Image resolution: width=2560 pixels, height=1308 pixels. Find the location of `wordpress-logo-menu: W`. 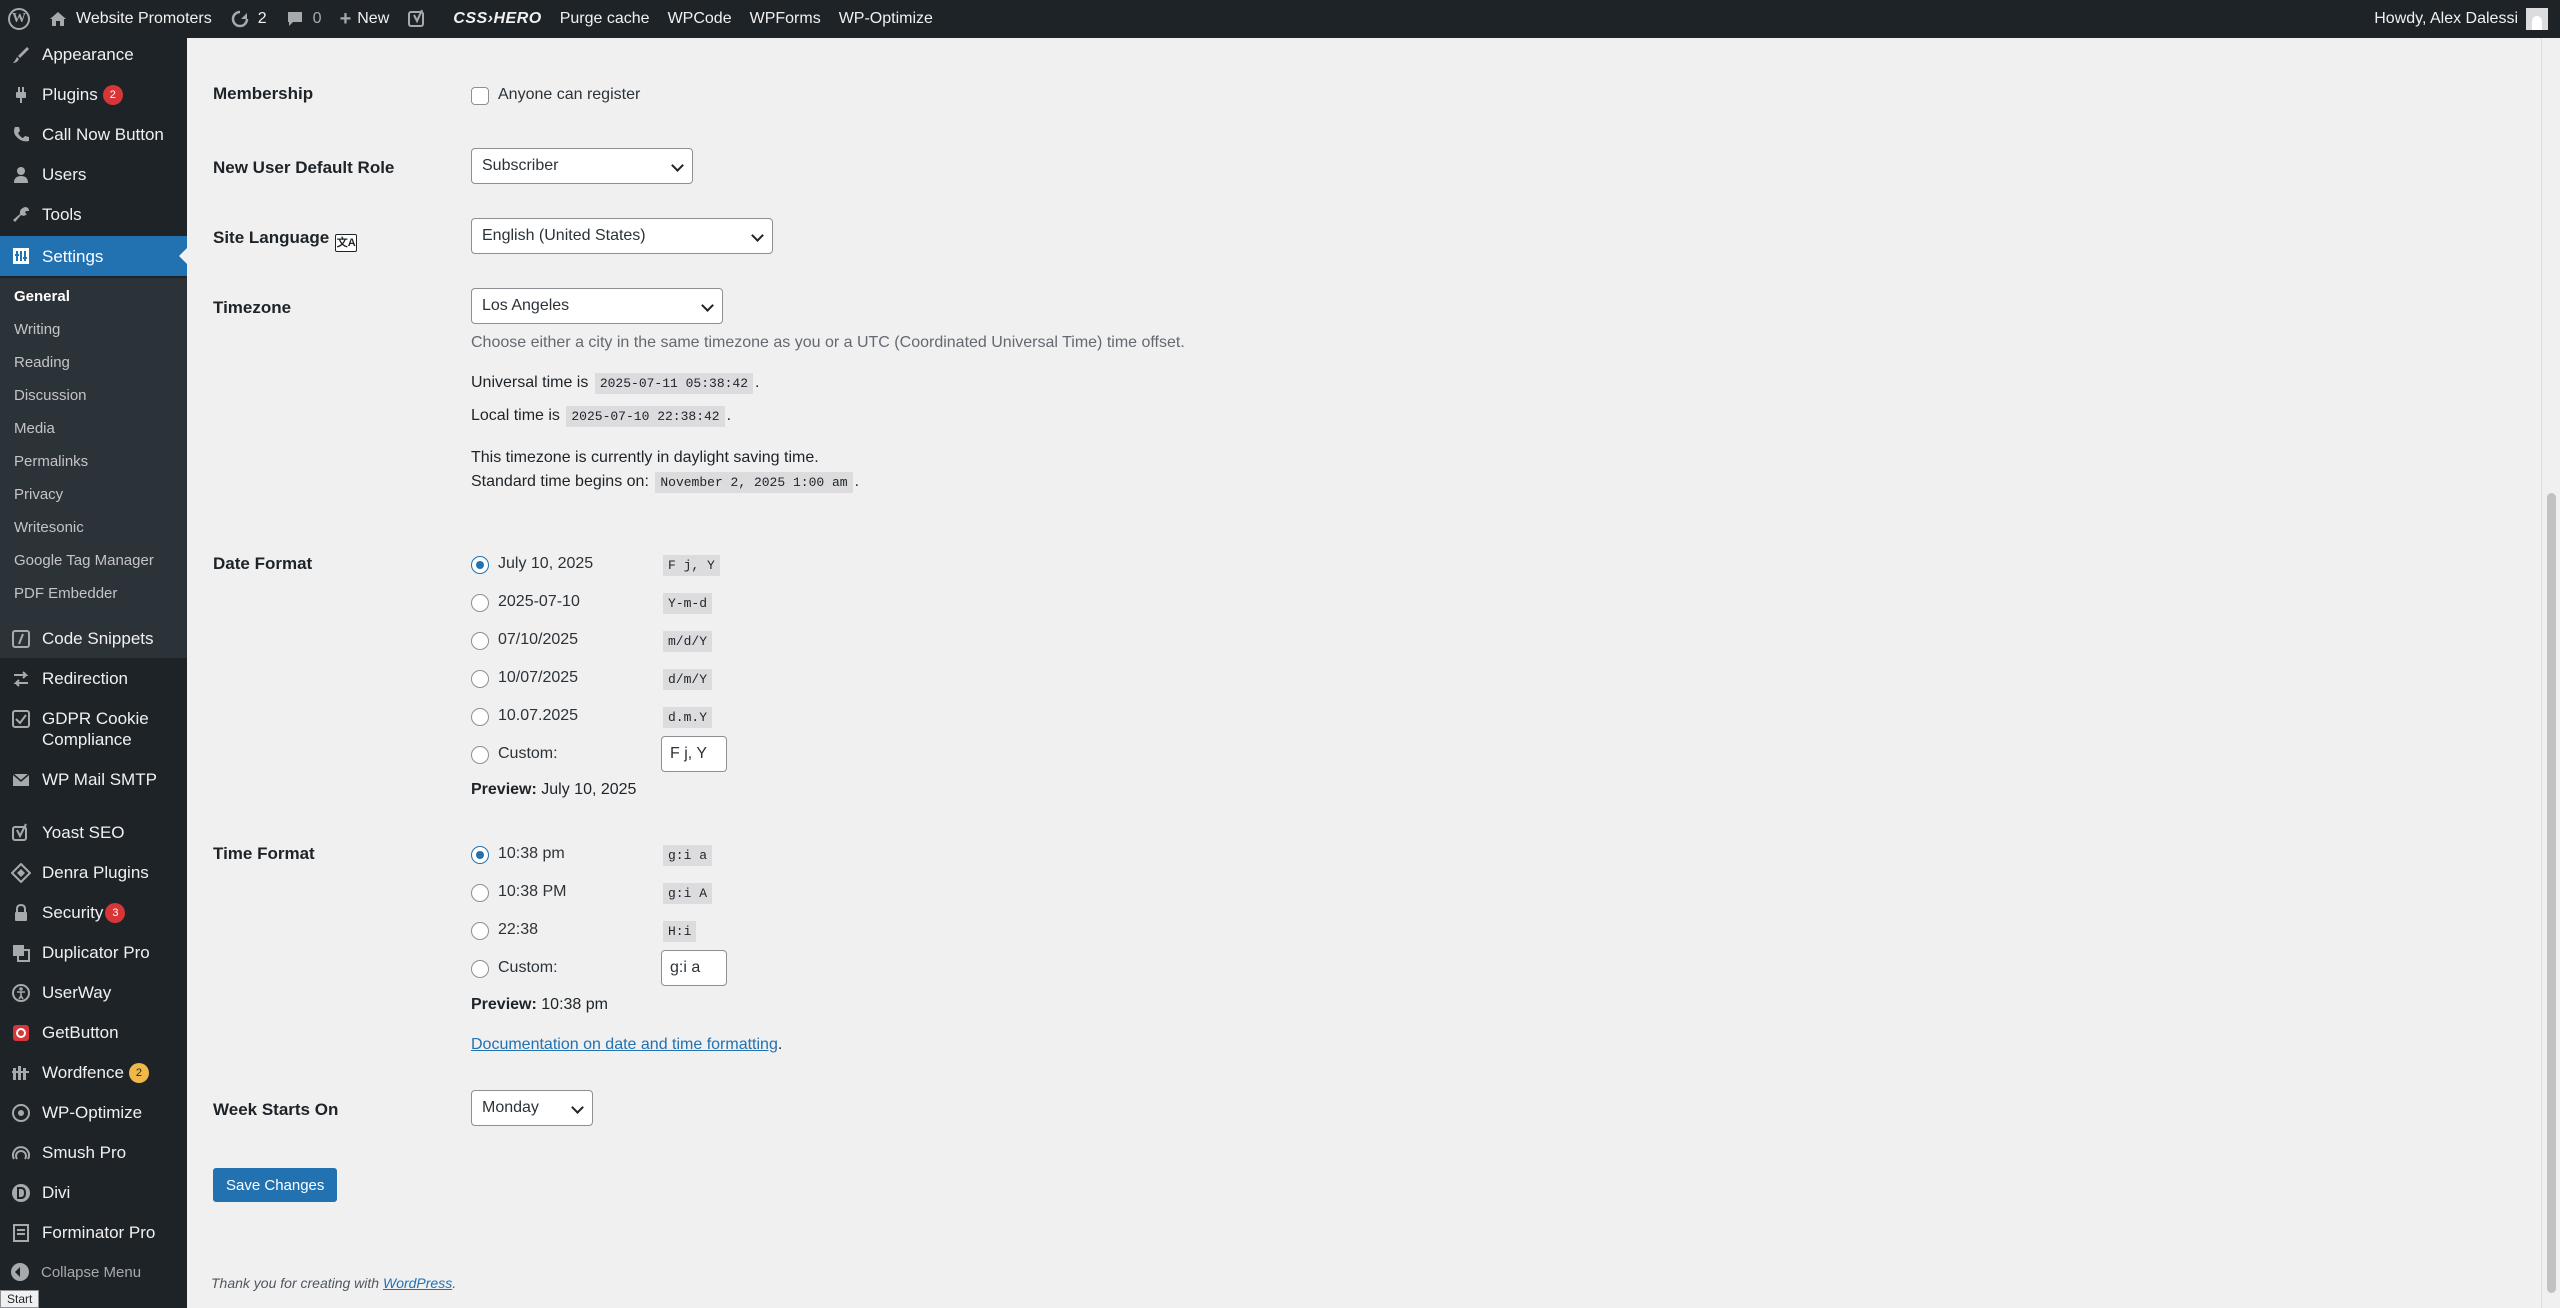

wordpress-logo-menu: W is located at coordinates (19, 19).